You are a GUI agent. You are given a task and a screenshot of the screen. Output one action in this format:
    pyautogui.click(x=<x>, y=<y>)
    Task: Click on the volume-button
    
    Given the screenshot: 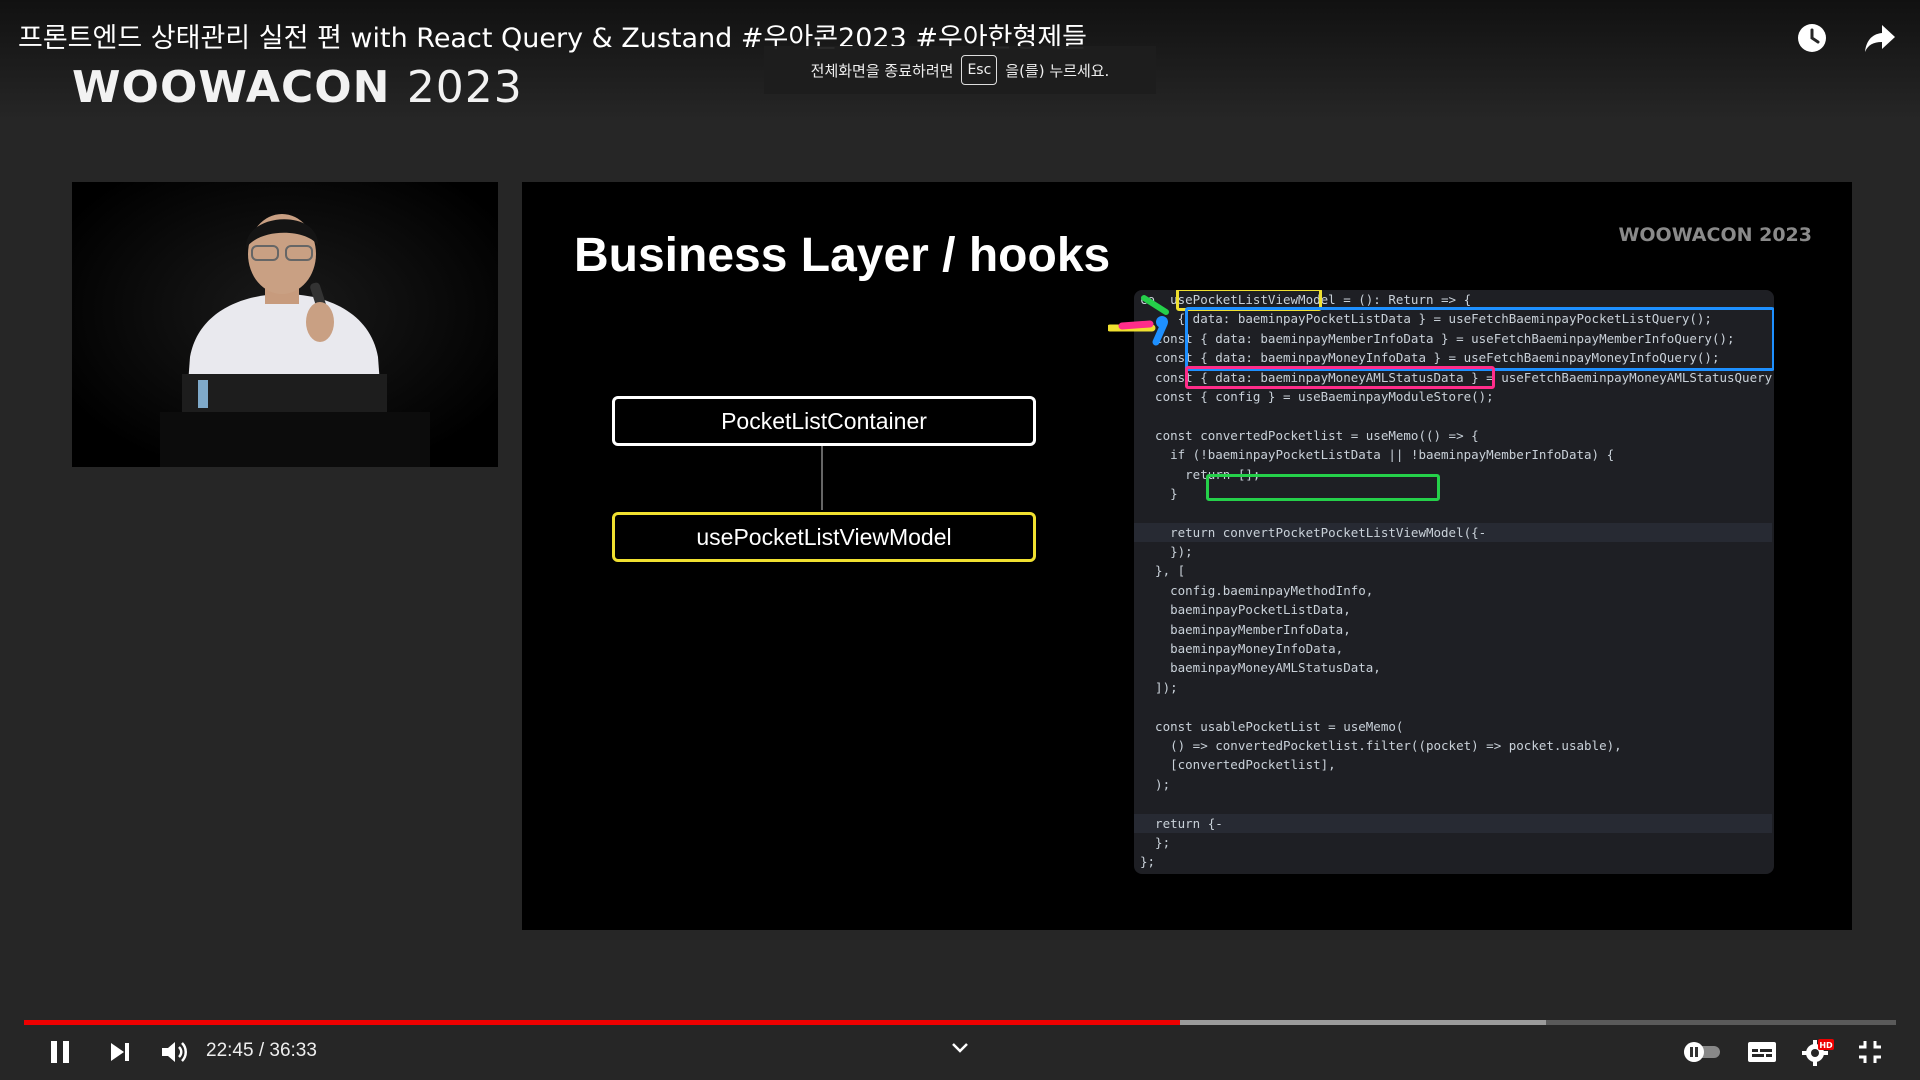 What is the action you would take?
    pyautogui.click(x=174, y=1052)
    